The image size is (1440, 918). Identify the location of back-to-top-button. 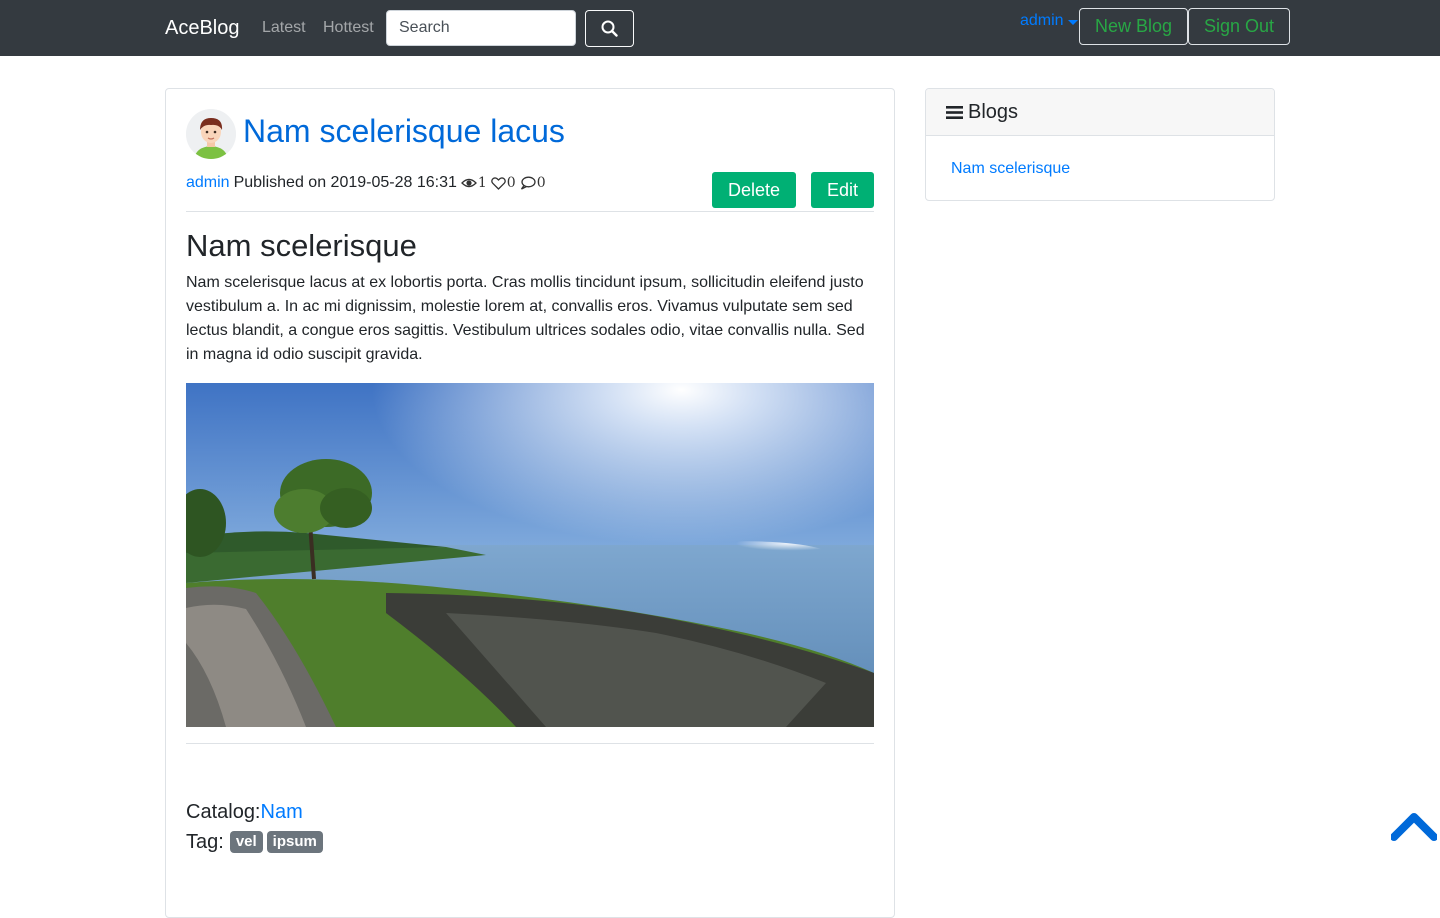
(1414, 827).